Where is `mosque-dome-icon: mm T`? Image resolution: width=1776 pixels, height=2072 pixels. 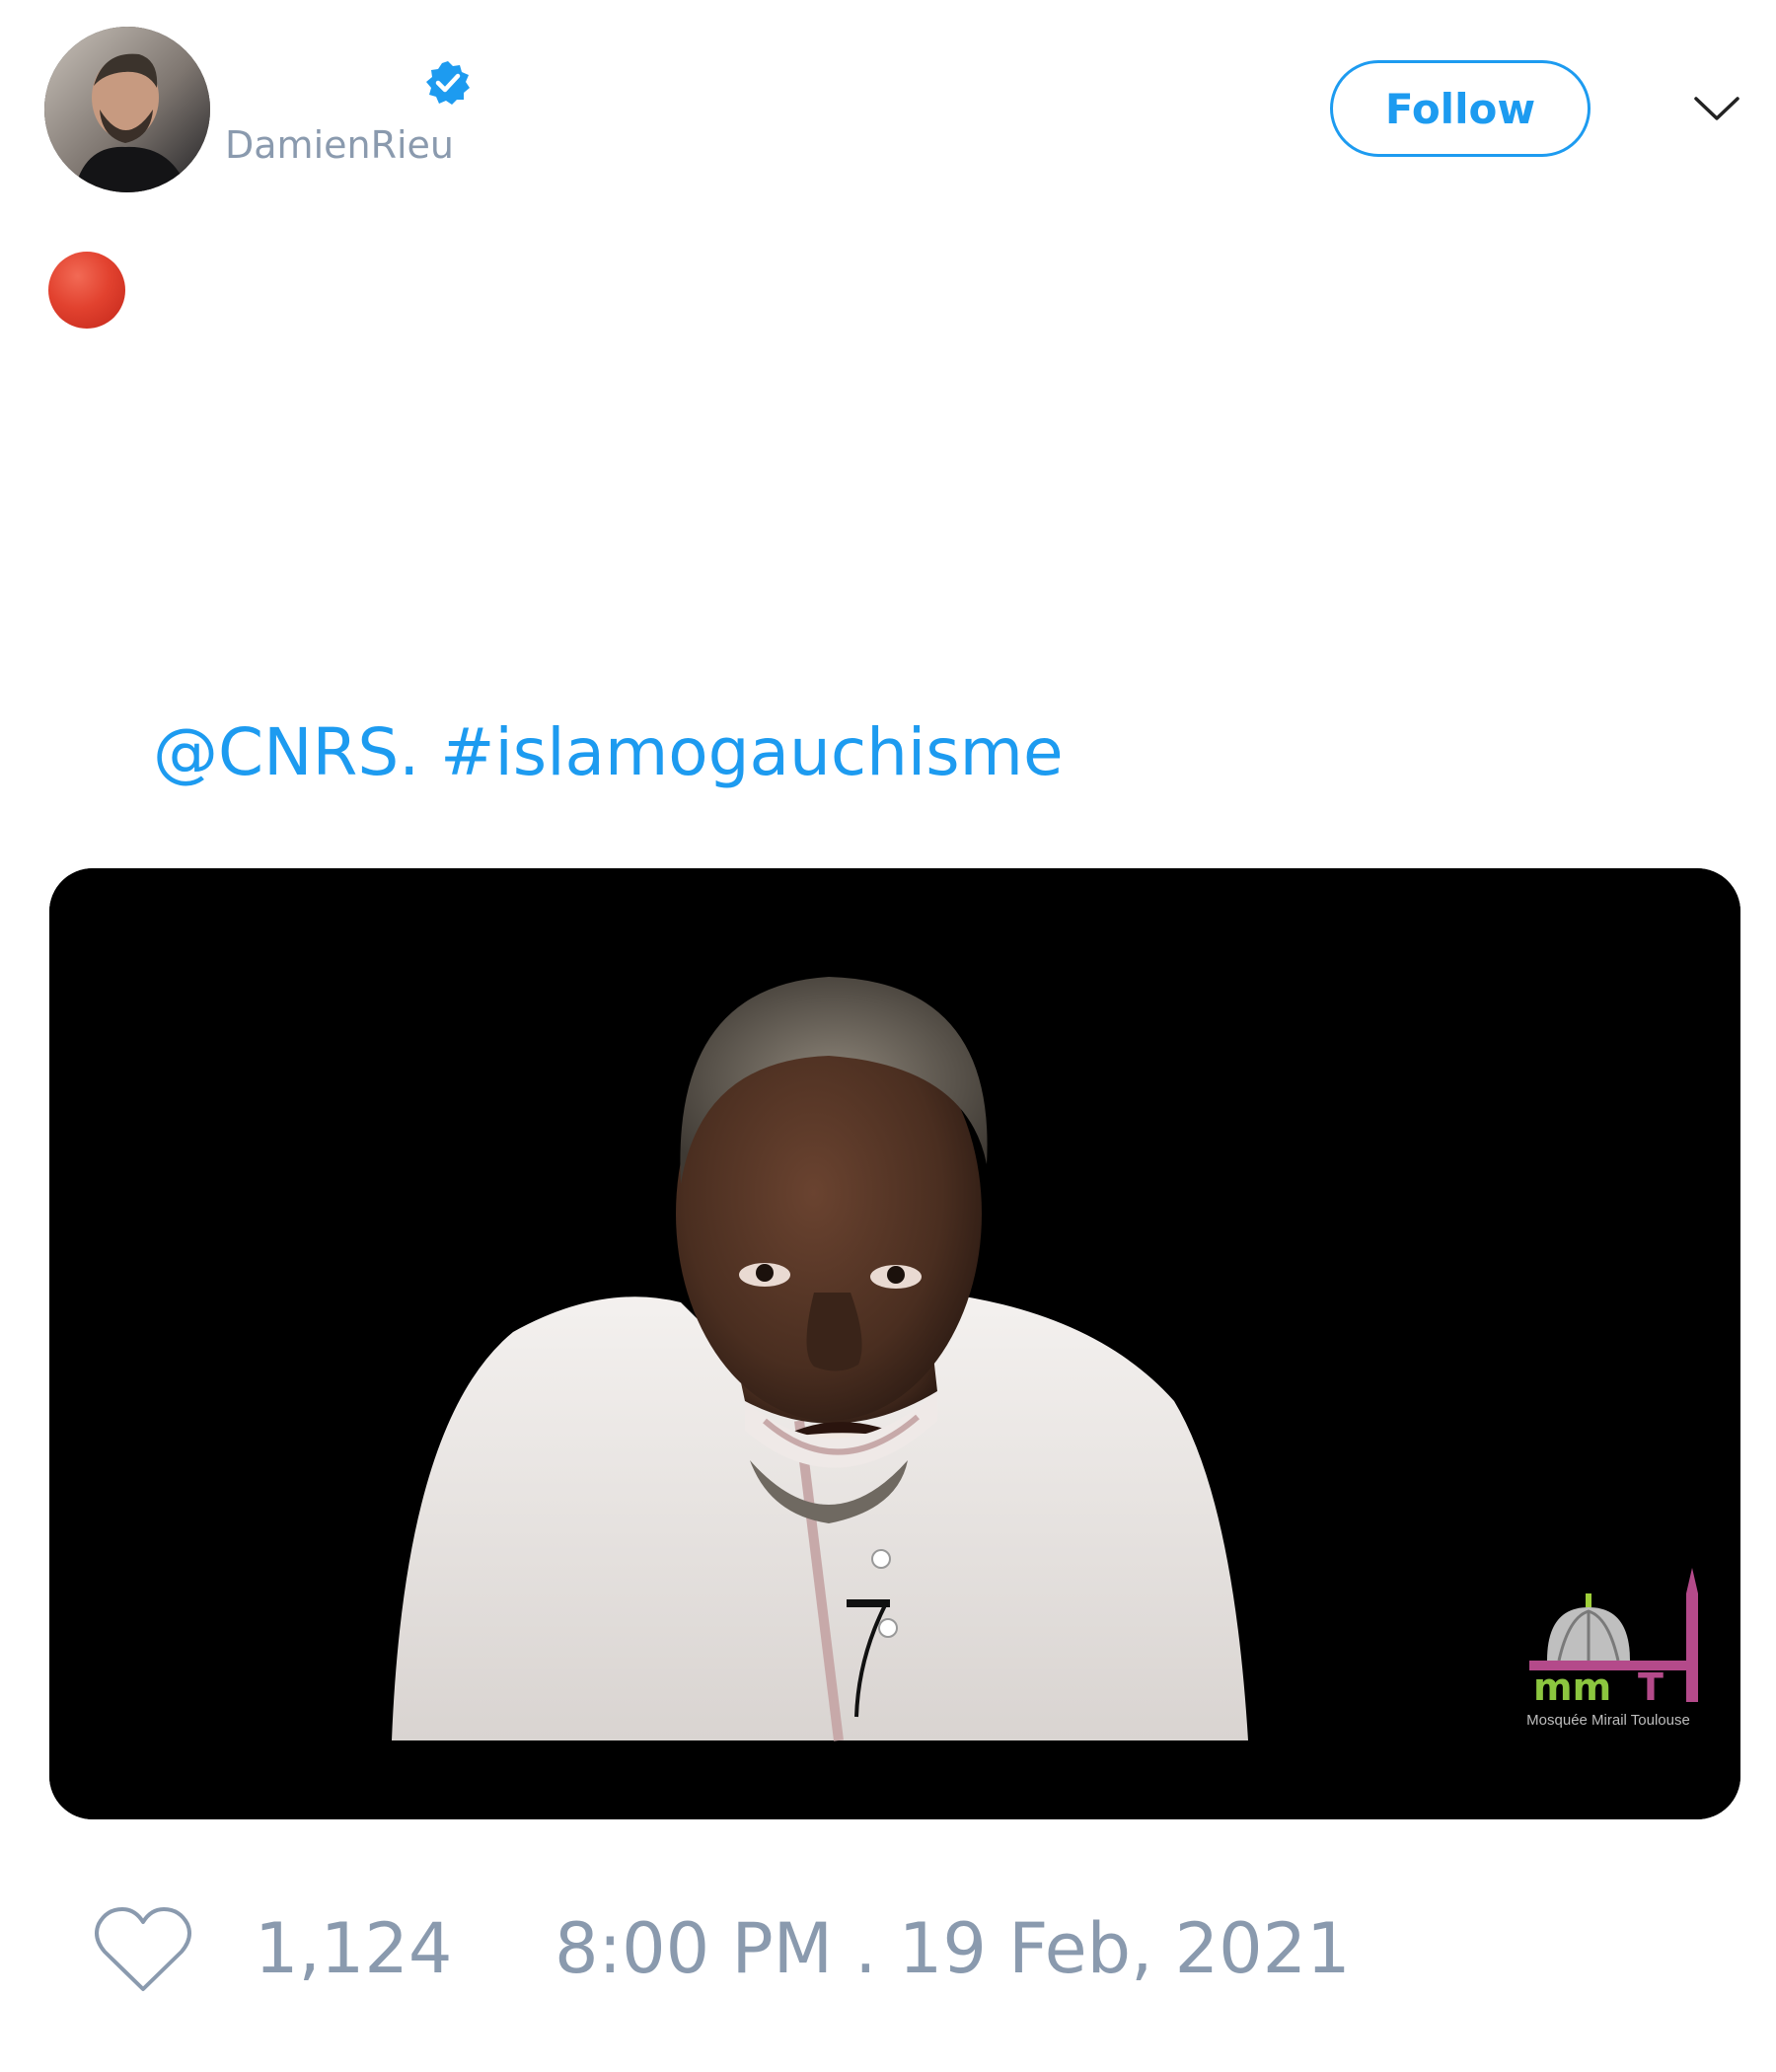
mosque-dome-icon: mm T is located at coordinates (1614, 1639).